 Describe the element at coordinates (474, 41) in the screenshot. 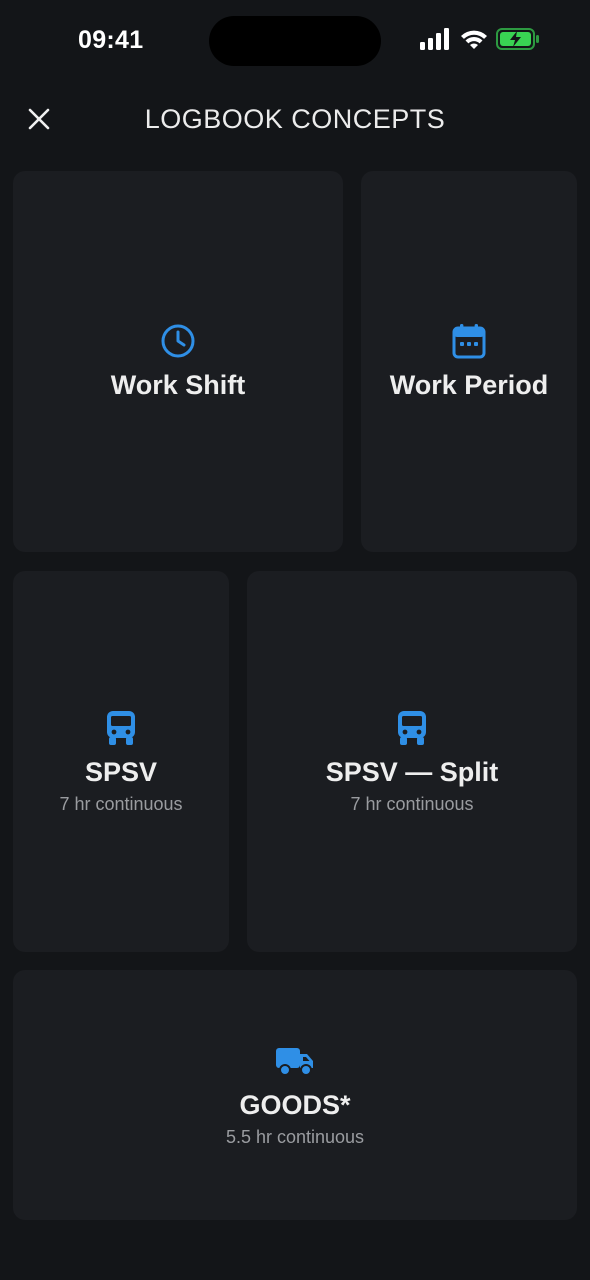

I see `wifi-icon` at that location.